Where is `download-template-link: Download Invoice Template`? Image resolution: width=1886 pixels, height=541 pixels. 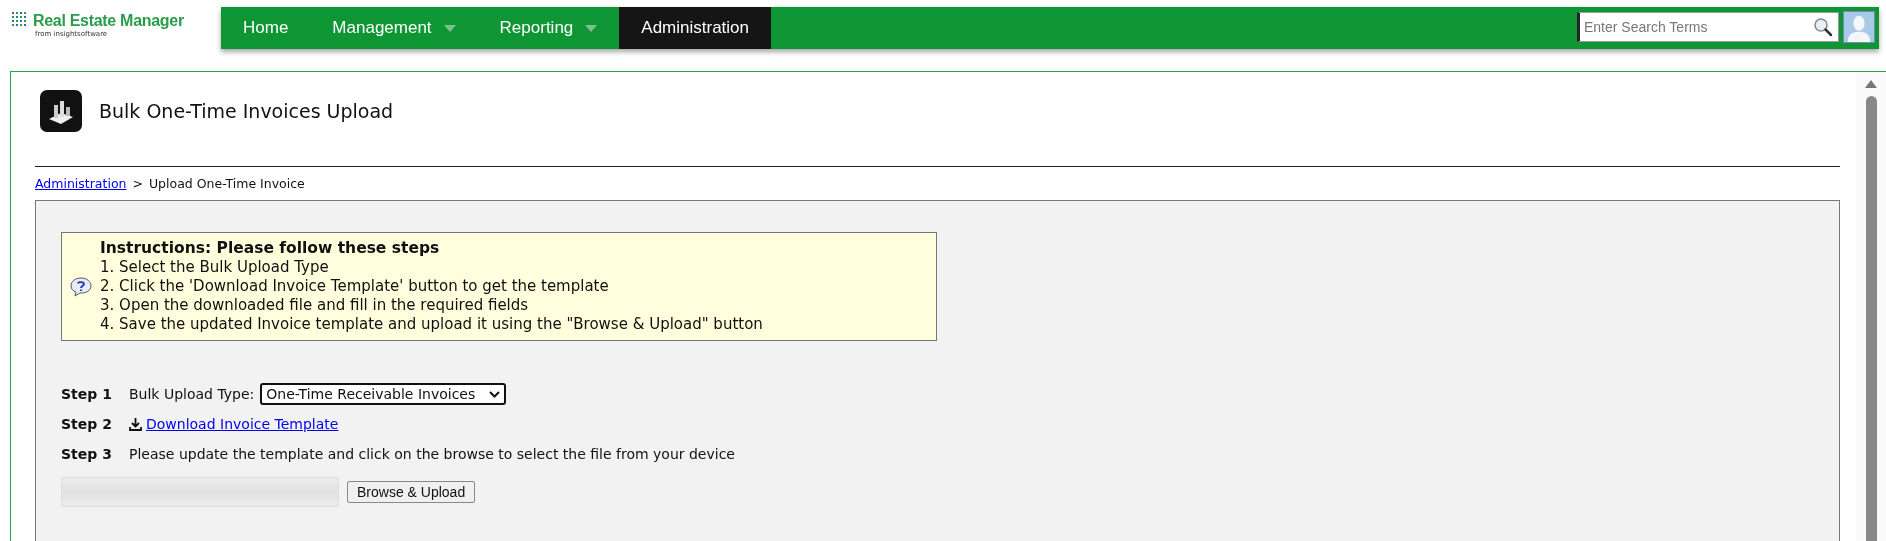 download-template-link: Download Invoice Template is located at coordinates (242, 424).